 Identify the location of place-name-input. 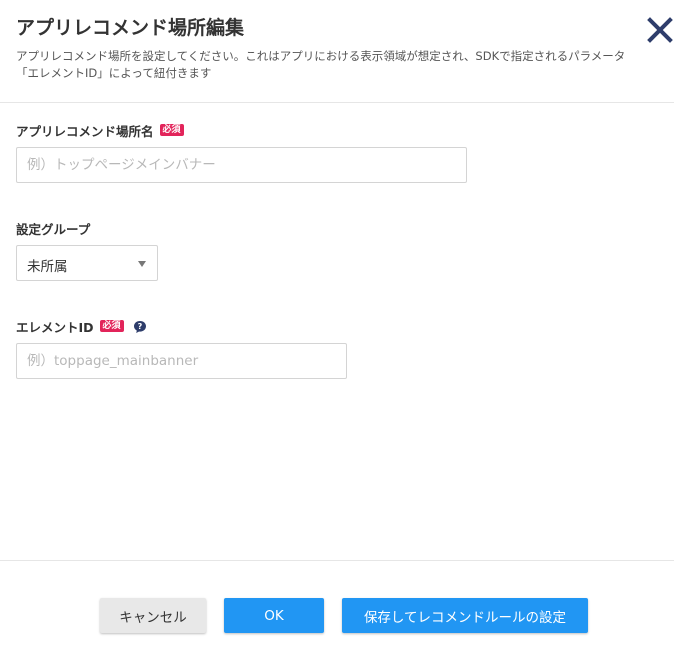
(241, 165).